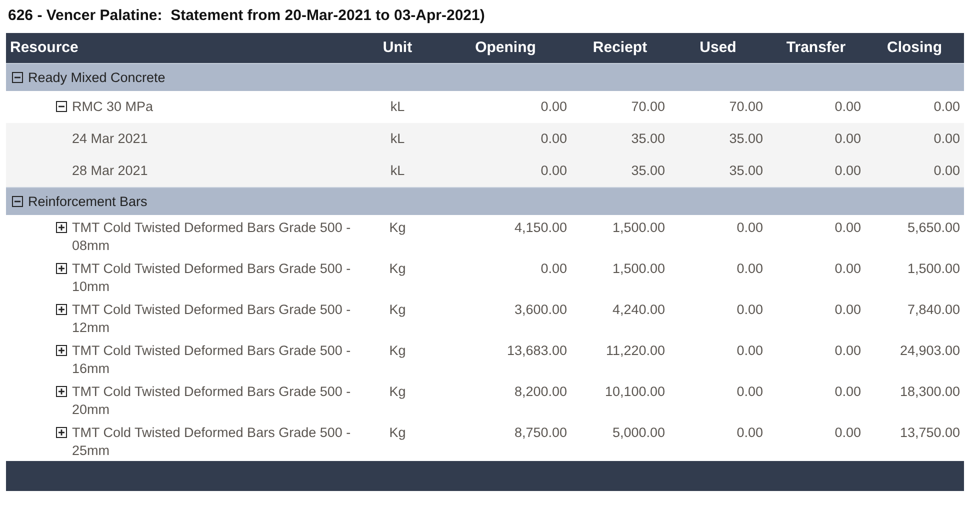 Image resolution: width=974 pixels, height=509 pixels. Describe the element at coordinates (620, 48) in the screenshot. I see `column-header: Reciept` at that location.